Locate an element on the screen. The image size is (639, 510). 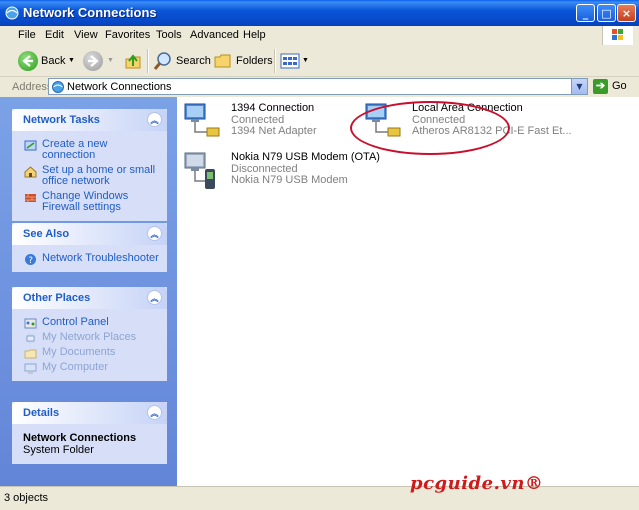
folders-icon is located at coordinates (222, 61).